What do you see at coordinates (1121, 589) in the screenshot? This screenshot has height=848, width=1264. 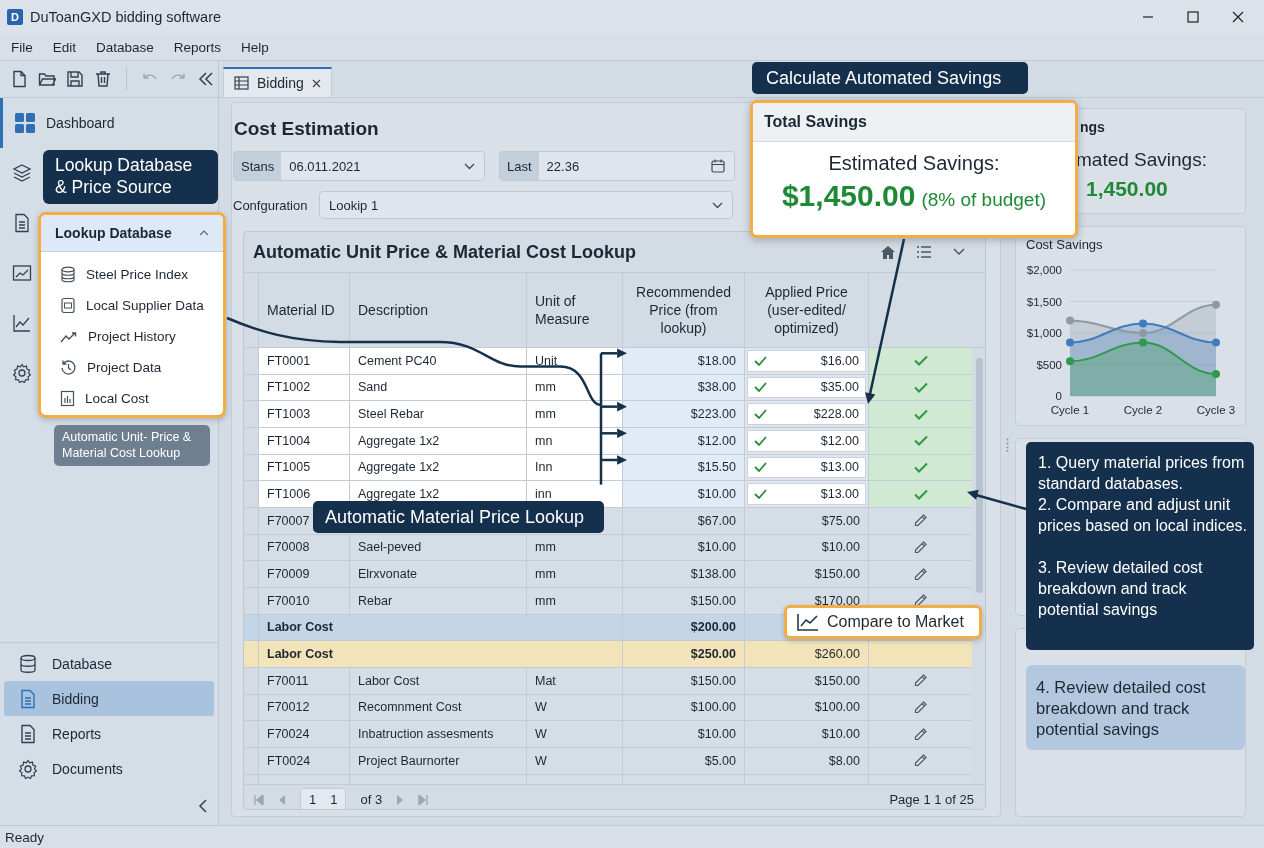 I see `step-text: 3. Review detailed cost breakdown and track potential savings` at bounding box center [1121, 589].